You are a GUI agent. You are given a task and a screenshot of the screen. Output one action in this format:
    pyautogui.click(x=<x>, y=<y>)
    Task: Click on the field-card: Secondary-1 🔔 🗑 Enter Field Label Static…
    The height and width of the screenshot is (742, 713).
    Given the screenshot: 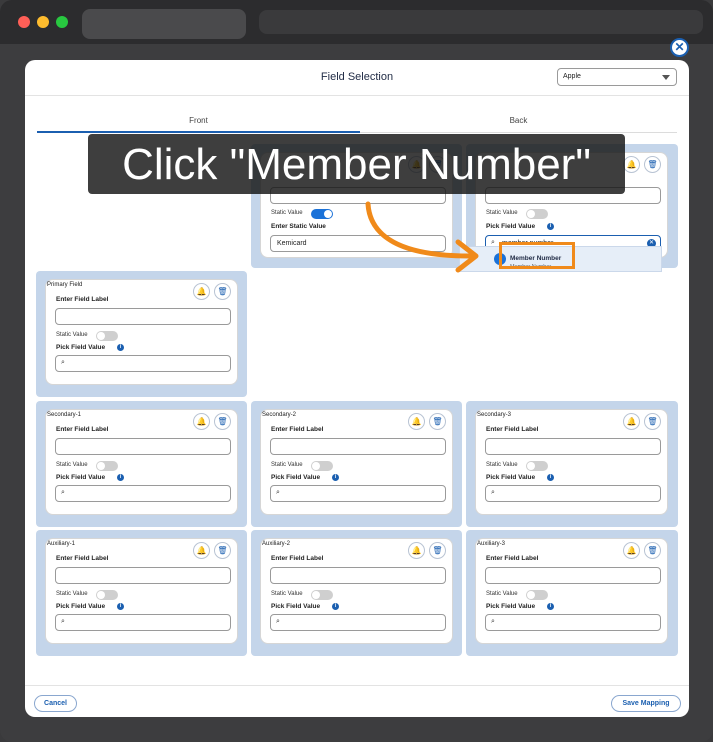 What is the action you would take?
    pyautogui.click(x=141, y=462)
    